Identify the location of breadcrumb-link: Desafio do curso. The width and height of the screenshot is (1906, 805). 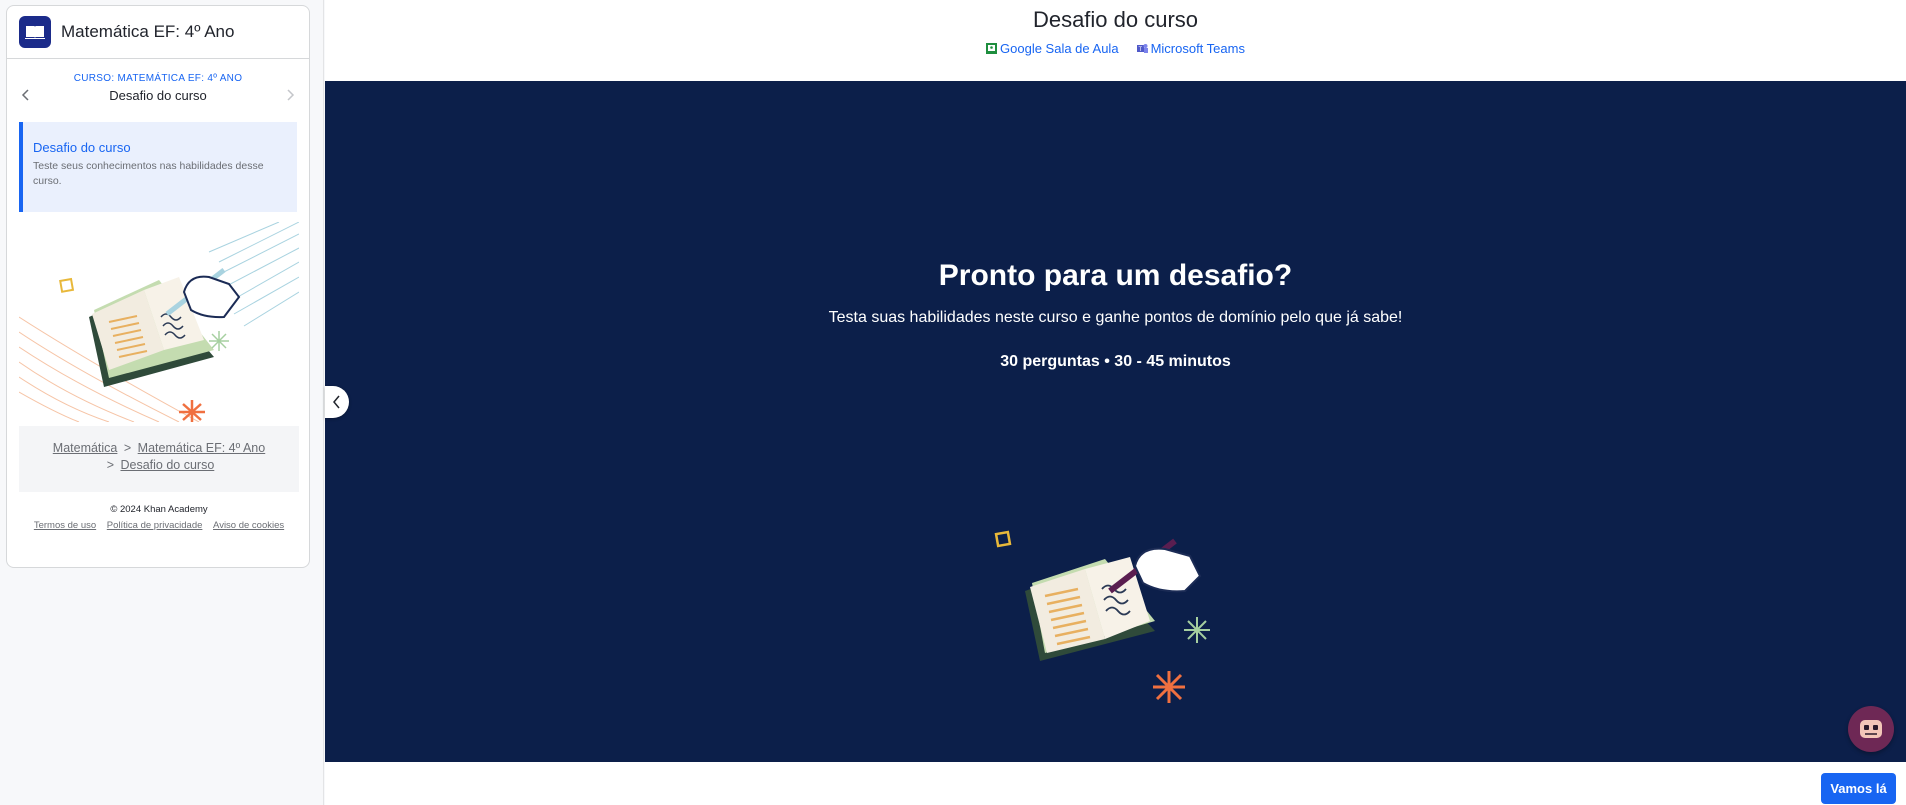
(167, 465).